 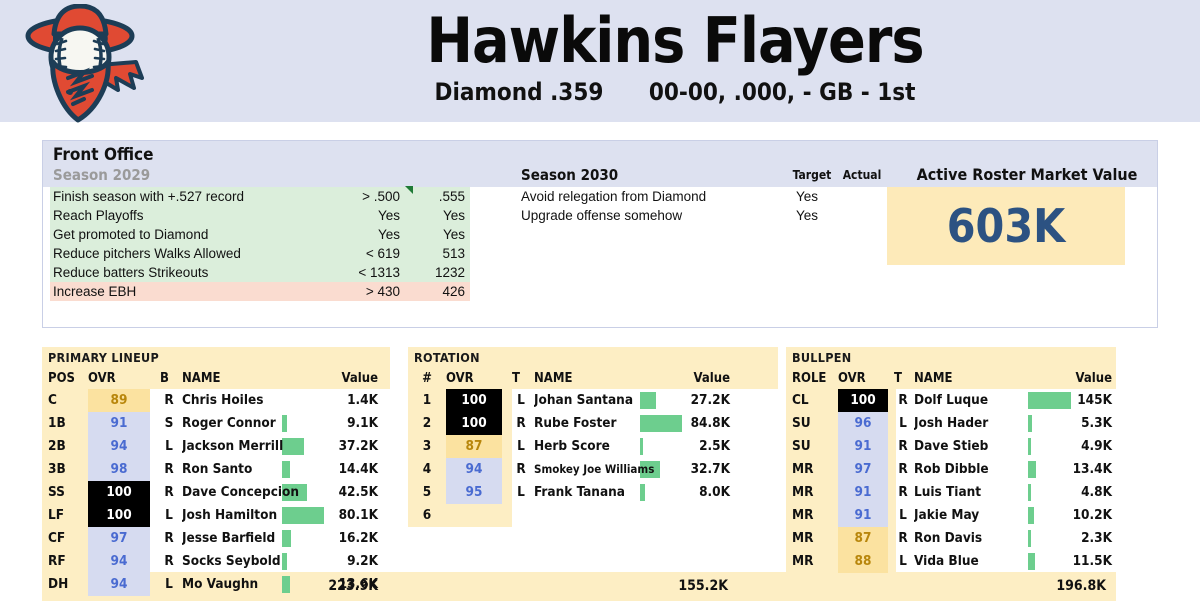 What do you see at coordinates (1094, 400) in the screenshot?
I see `row-value: 145K` at bounding box center [1094, 400].